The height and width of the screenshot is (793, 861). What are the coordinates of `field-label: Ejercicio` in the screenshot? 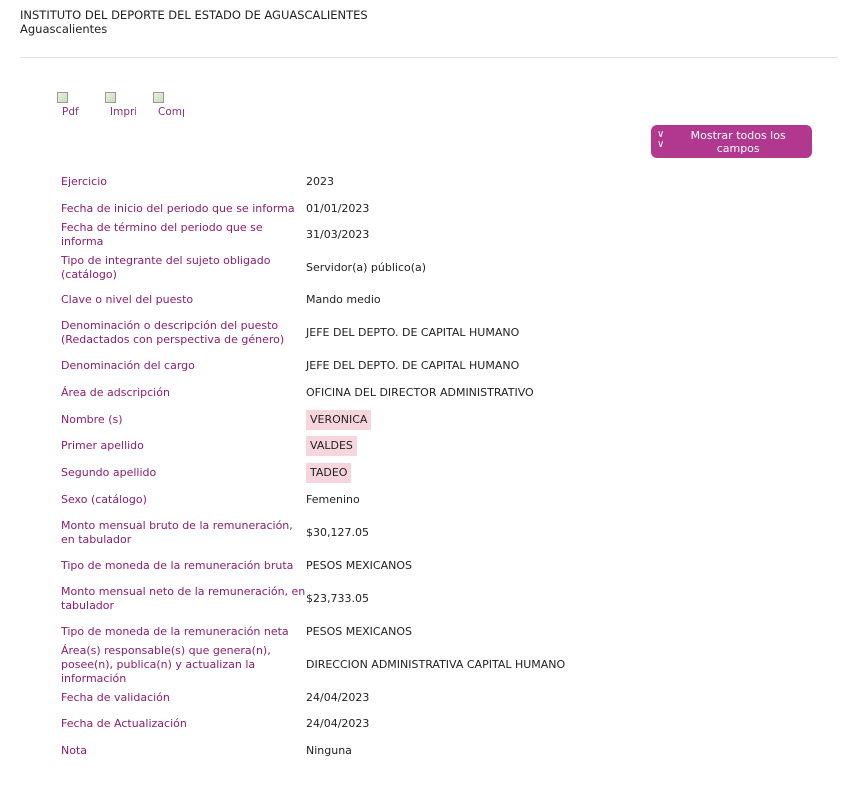 It's located at (84, 181).